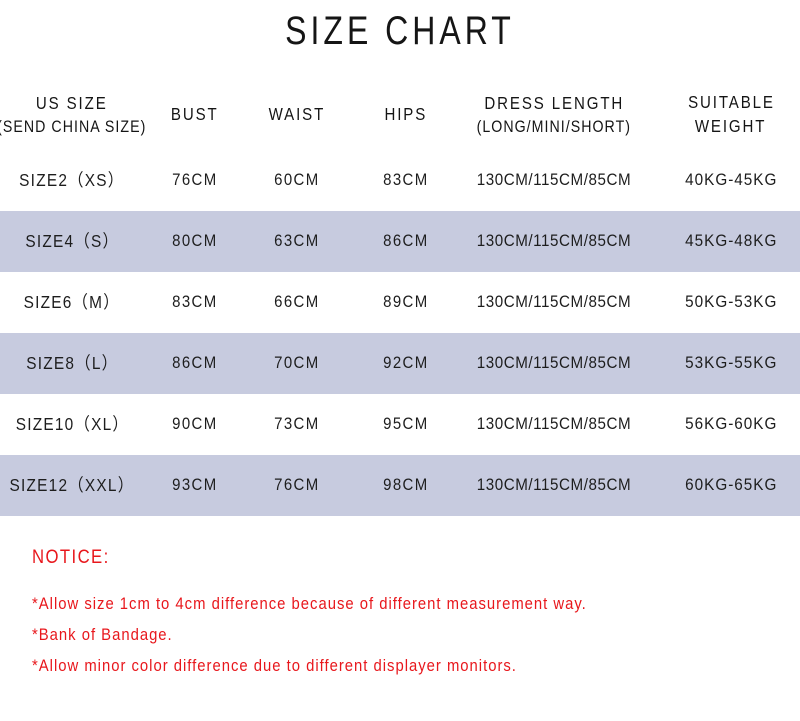  I want to click on cell-bust: 80CM, so click(195, 241).